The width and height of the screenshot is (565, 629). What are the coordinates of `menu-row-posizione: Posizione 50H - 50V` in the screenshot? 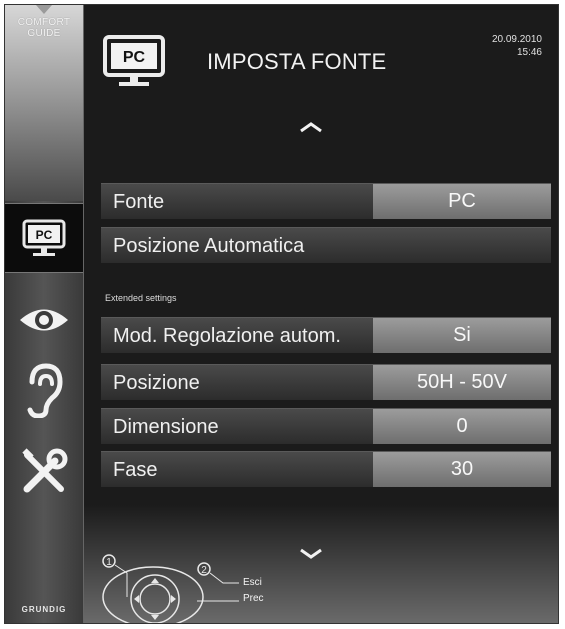 It's located at (326, 382).